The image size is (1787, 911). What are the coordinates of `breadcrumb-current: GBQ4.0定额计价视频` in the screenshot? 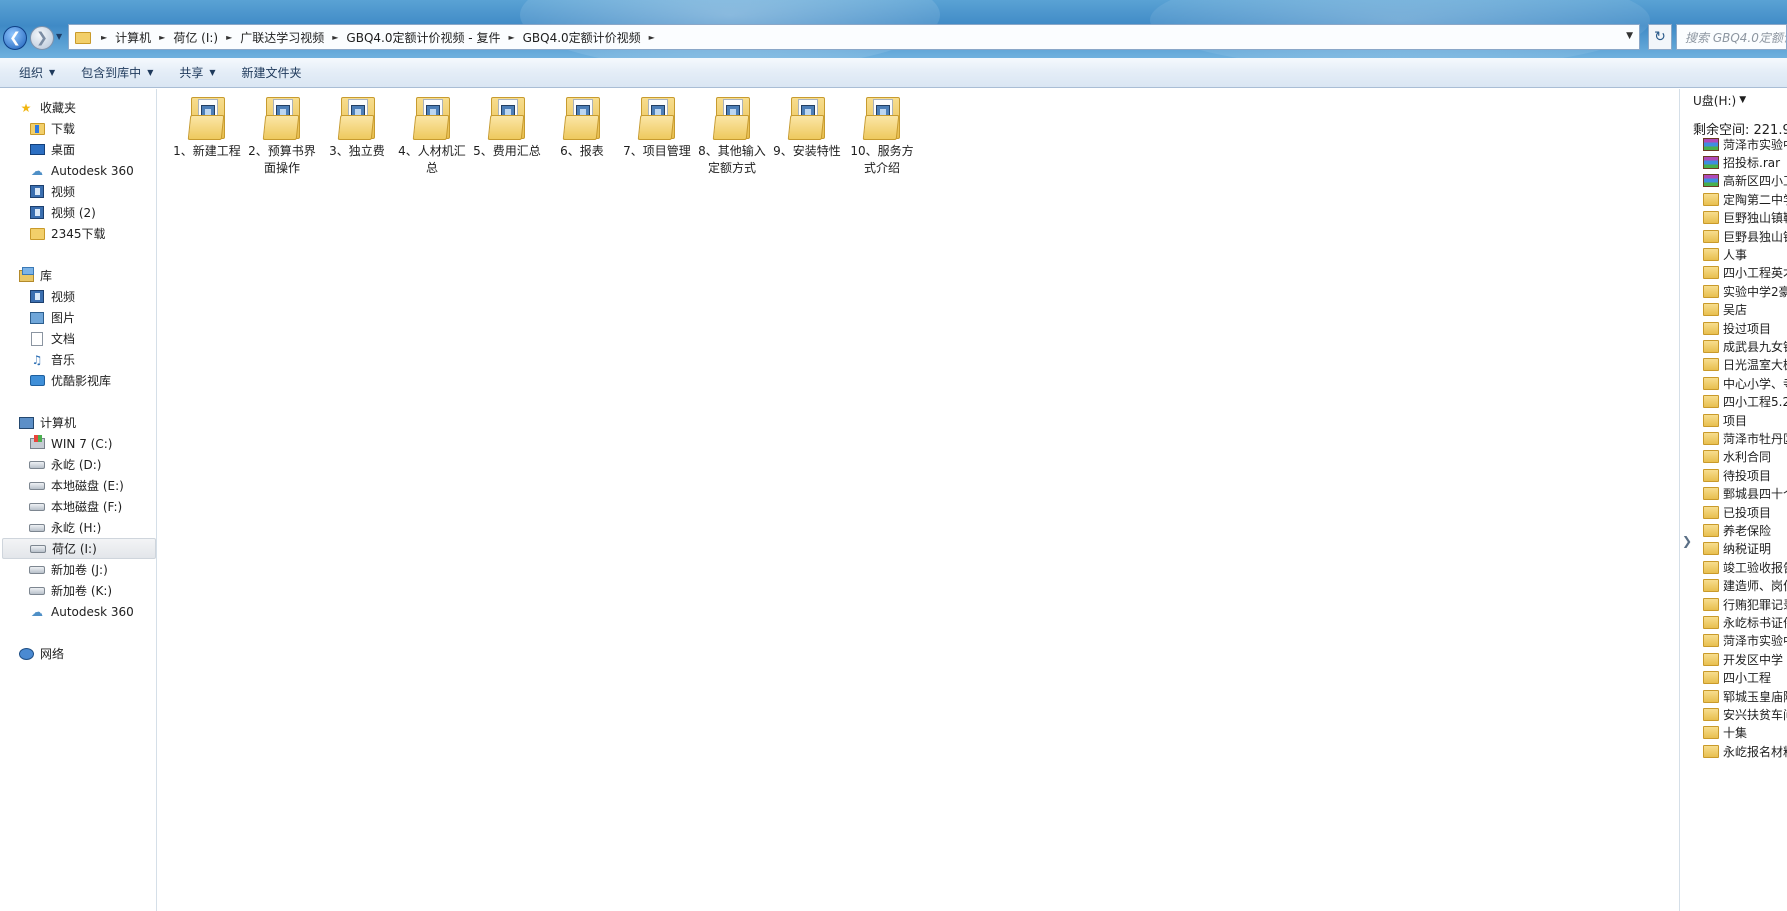 It's located at (582, 37).